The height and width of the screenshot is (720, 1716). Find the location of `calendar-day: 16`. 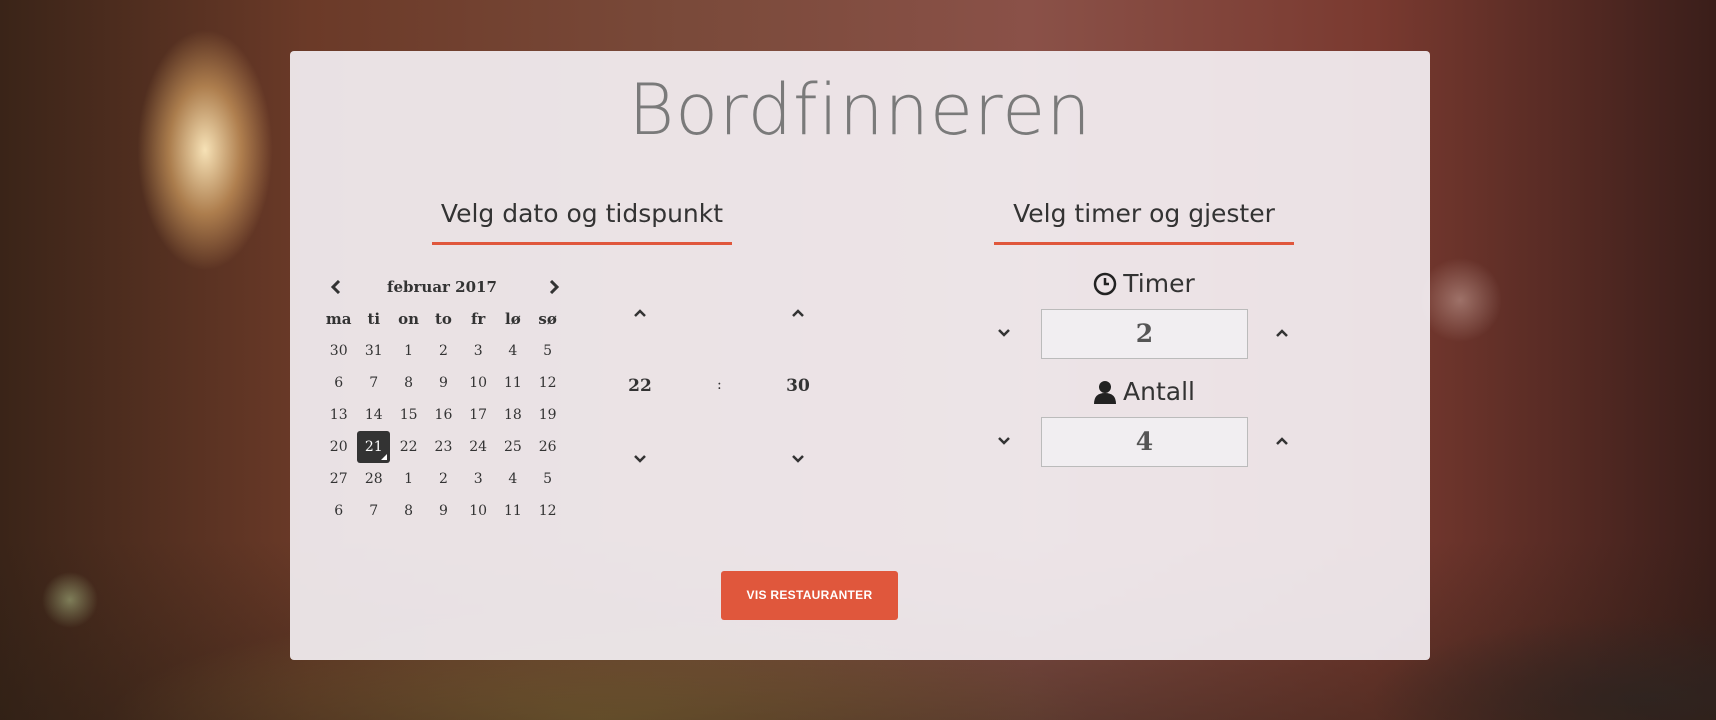

calendar-day: 16 is located at coordinates (443, 415).